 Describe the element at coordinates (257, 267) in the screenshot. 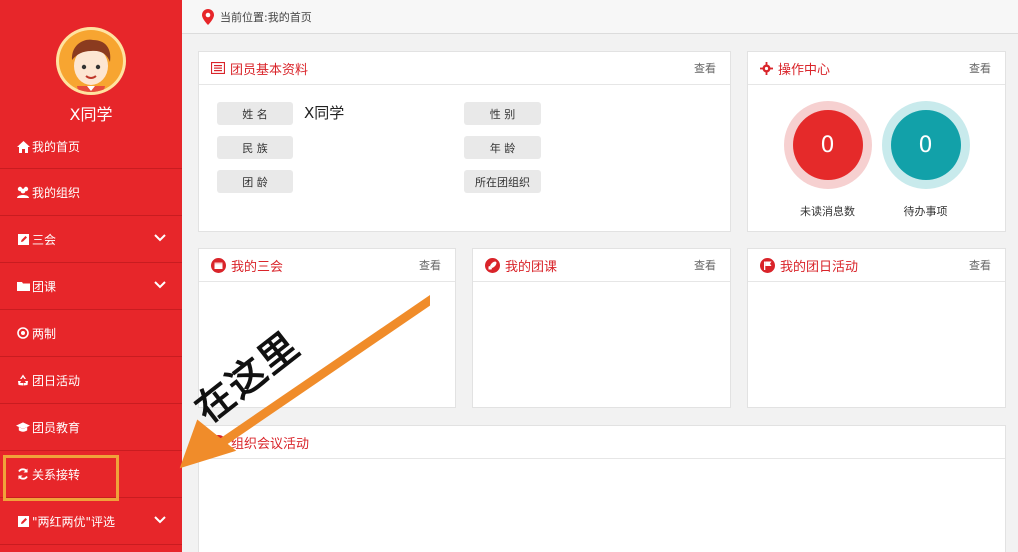

I see `panel-title: 我的三会` at that location.